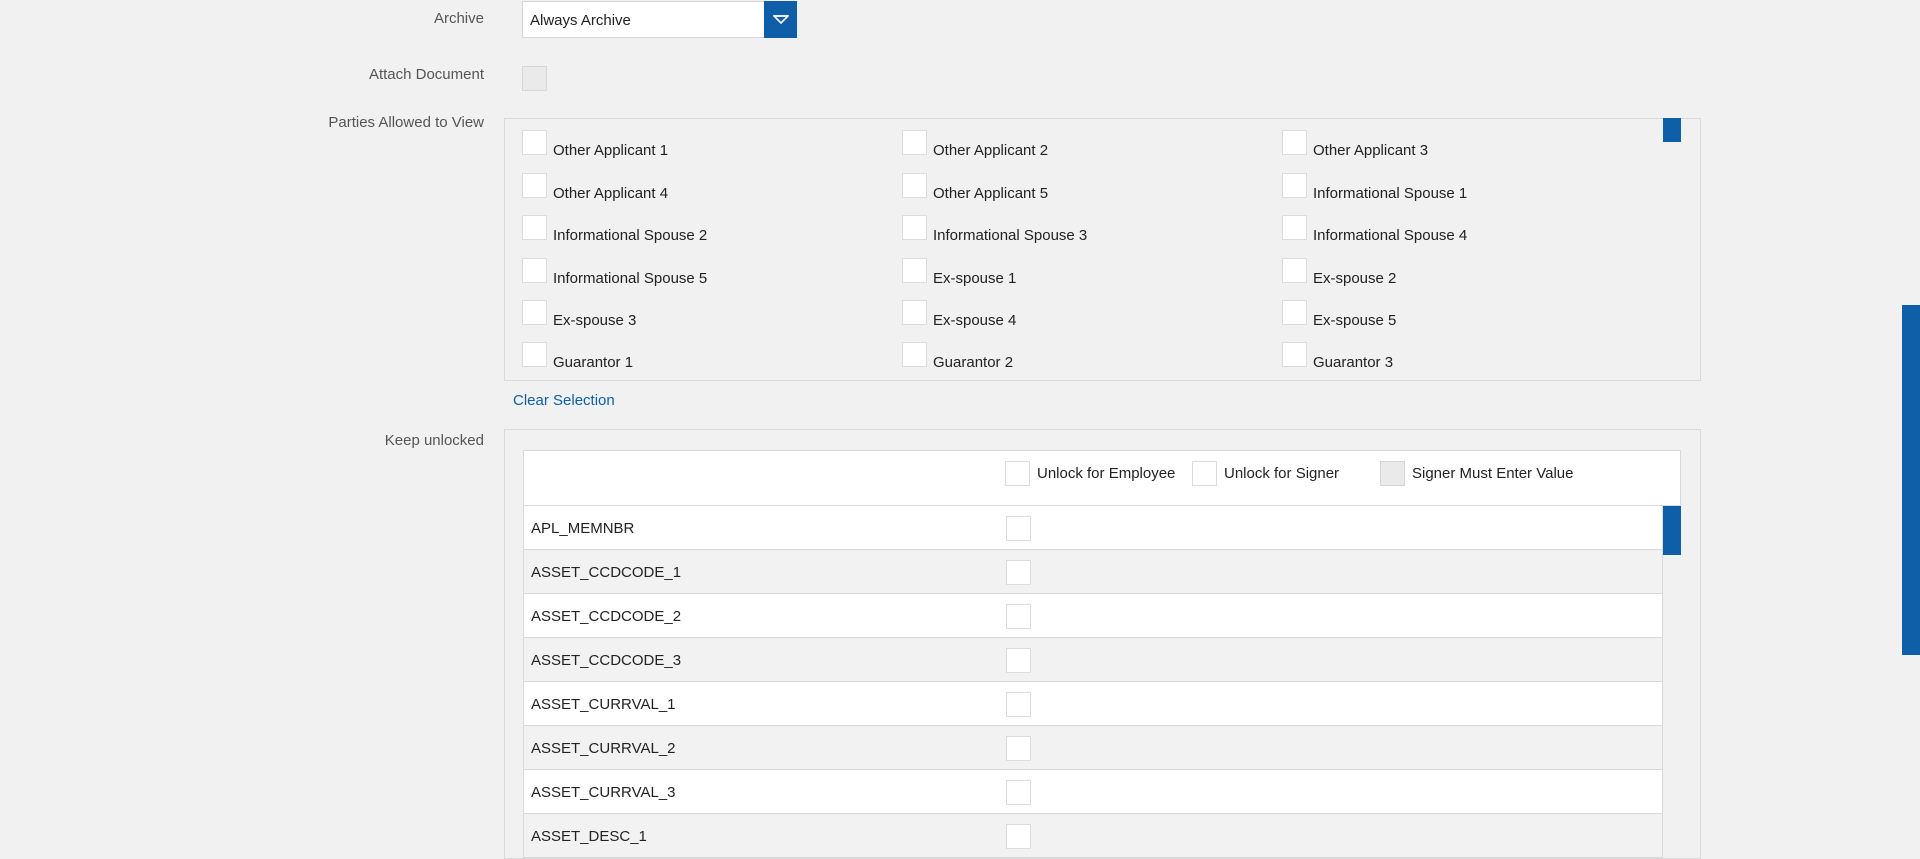  I want to click on parties-label: Parties Allowed to View, so click(406, 122).